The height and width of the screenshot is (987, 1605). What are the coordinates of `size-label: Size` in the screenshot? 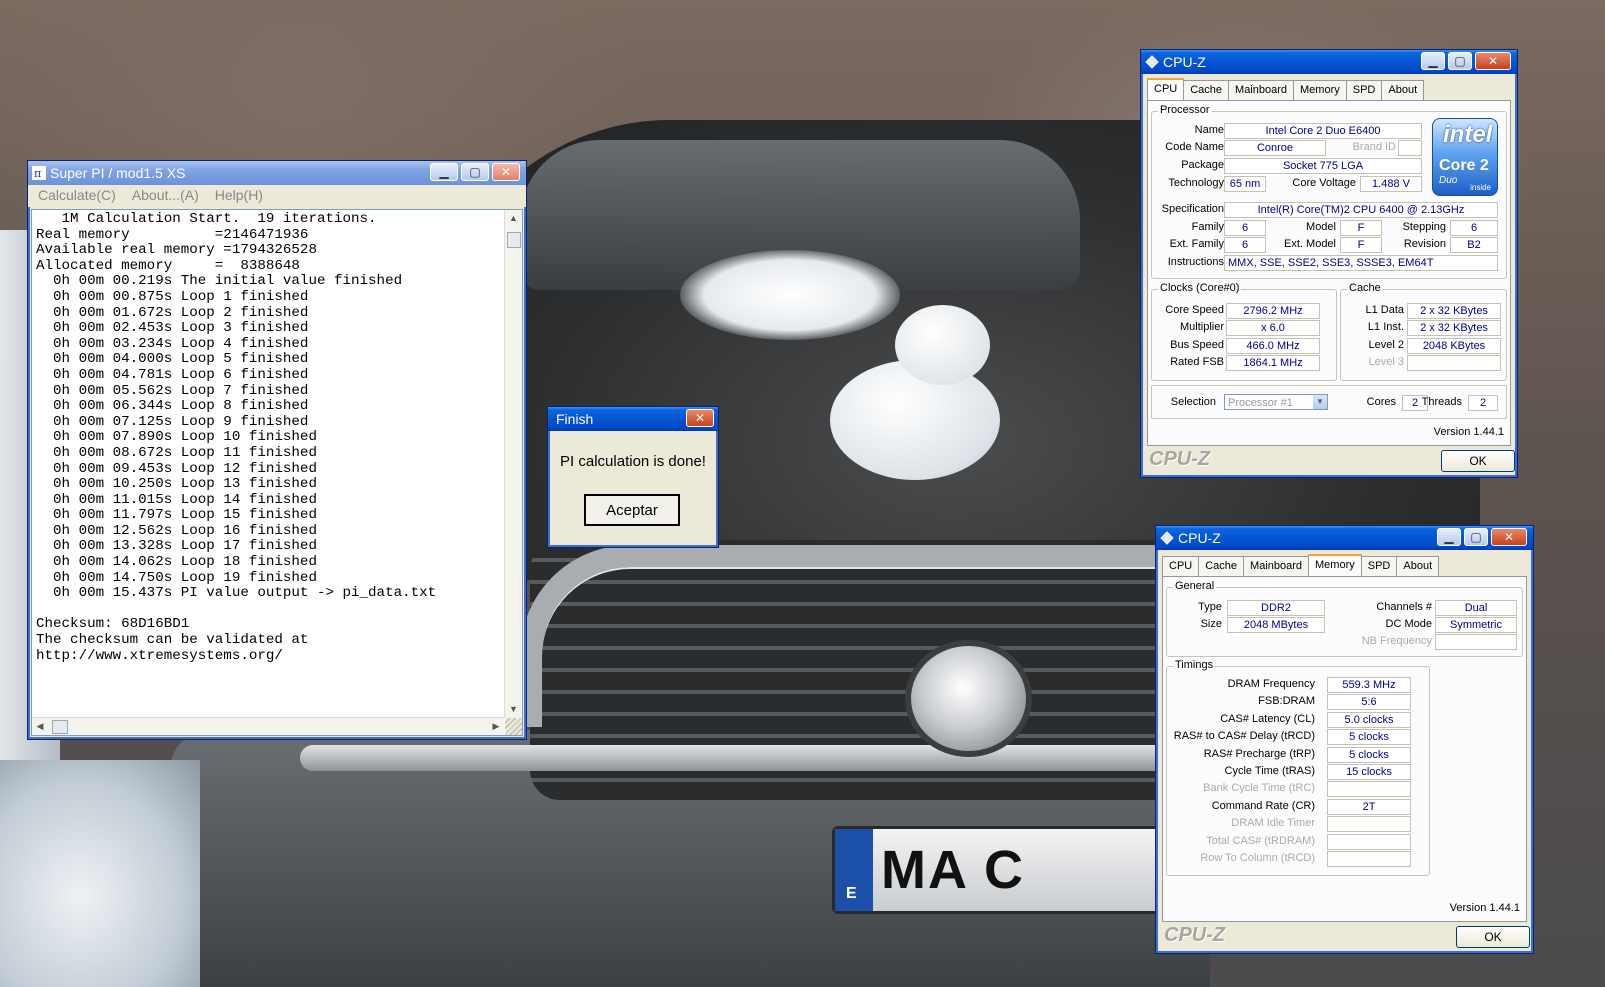 It's located at (1211, 624).